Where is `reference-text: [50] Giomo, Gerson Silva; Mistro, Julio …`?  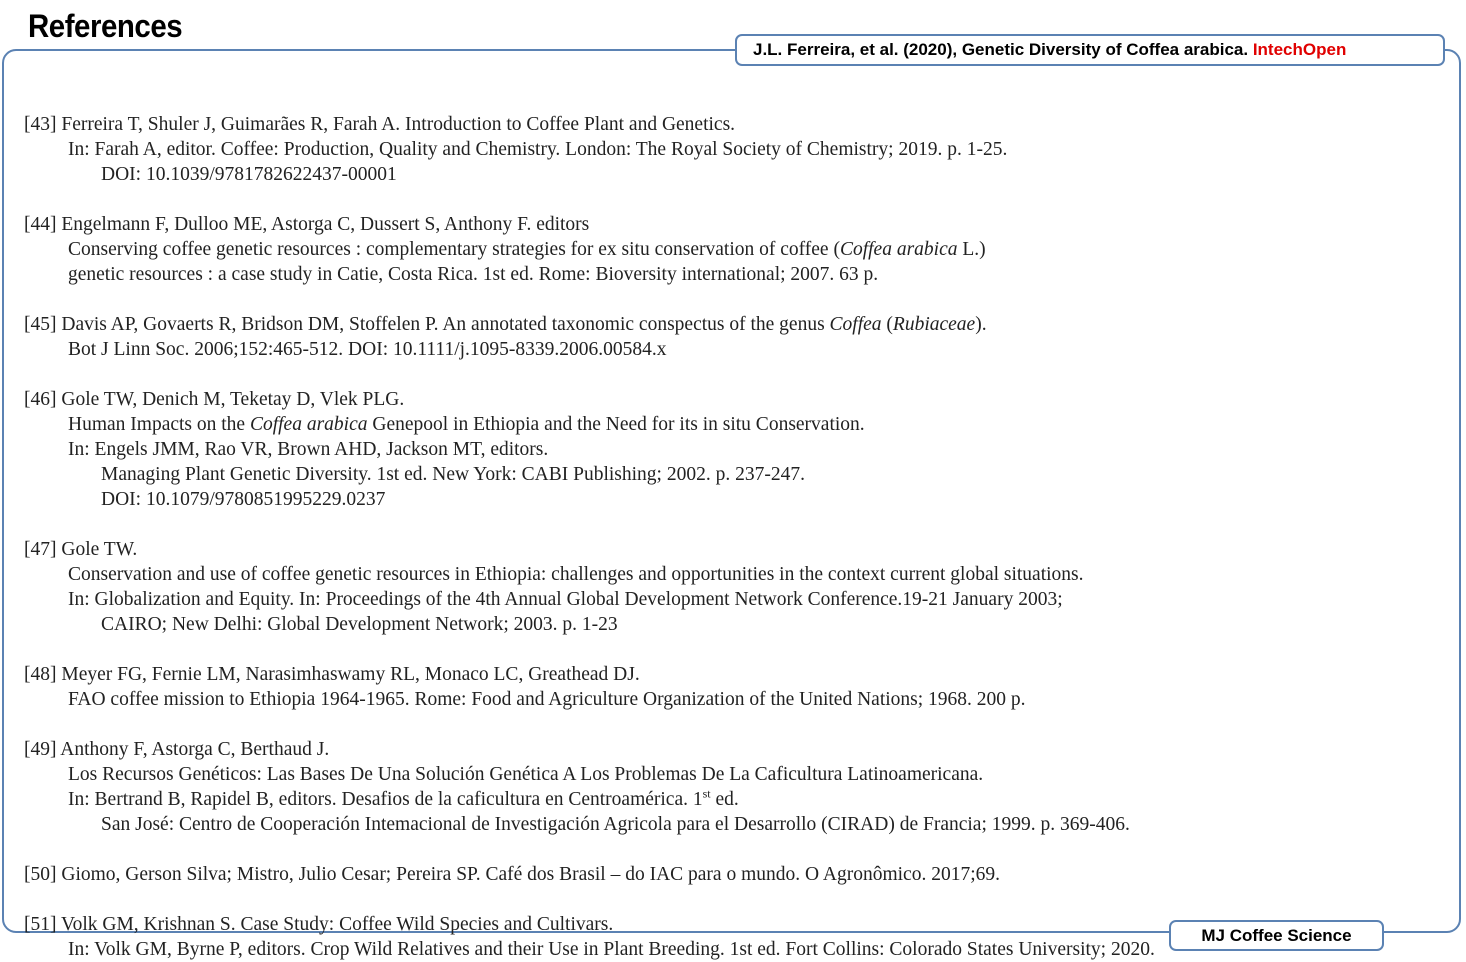
reference-text: [50] Giomo, Gerson Silva; Mistro, Julio … is located at coordinates (512, 874).